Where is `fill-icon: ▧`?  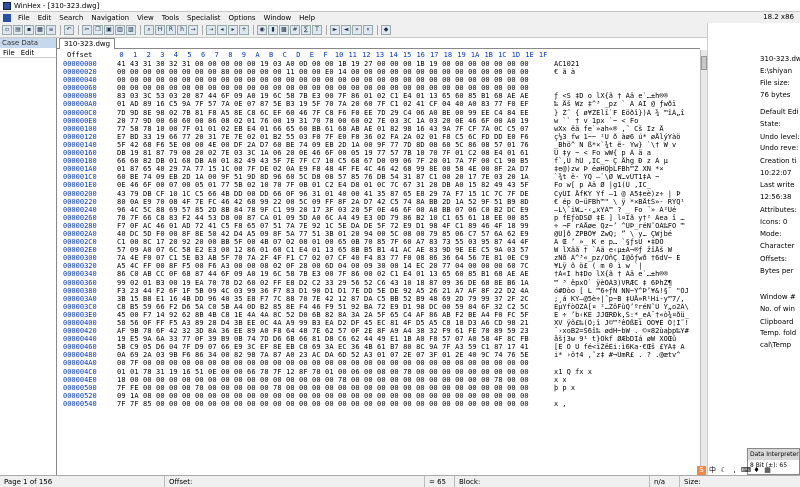
fill-icon: ▧ is located at coordinates (131, 30).